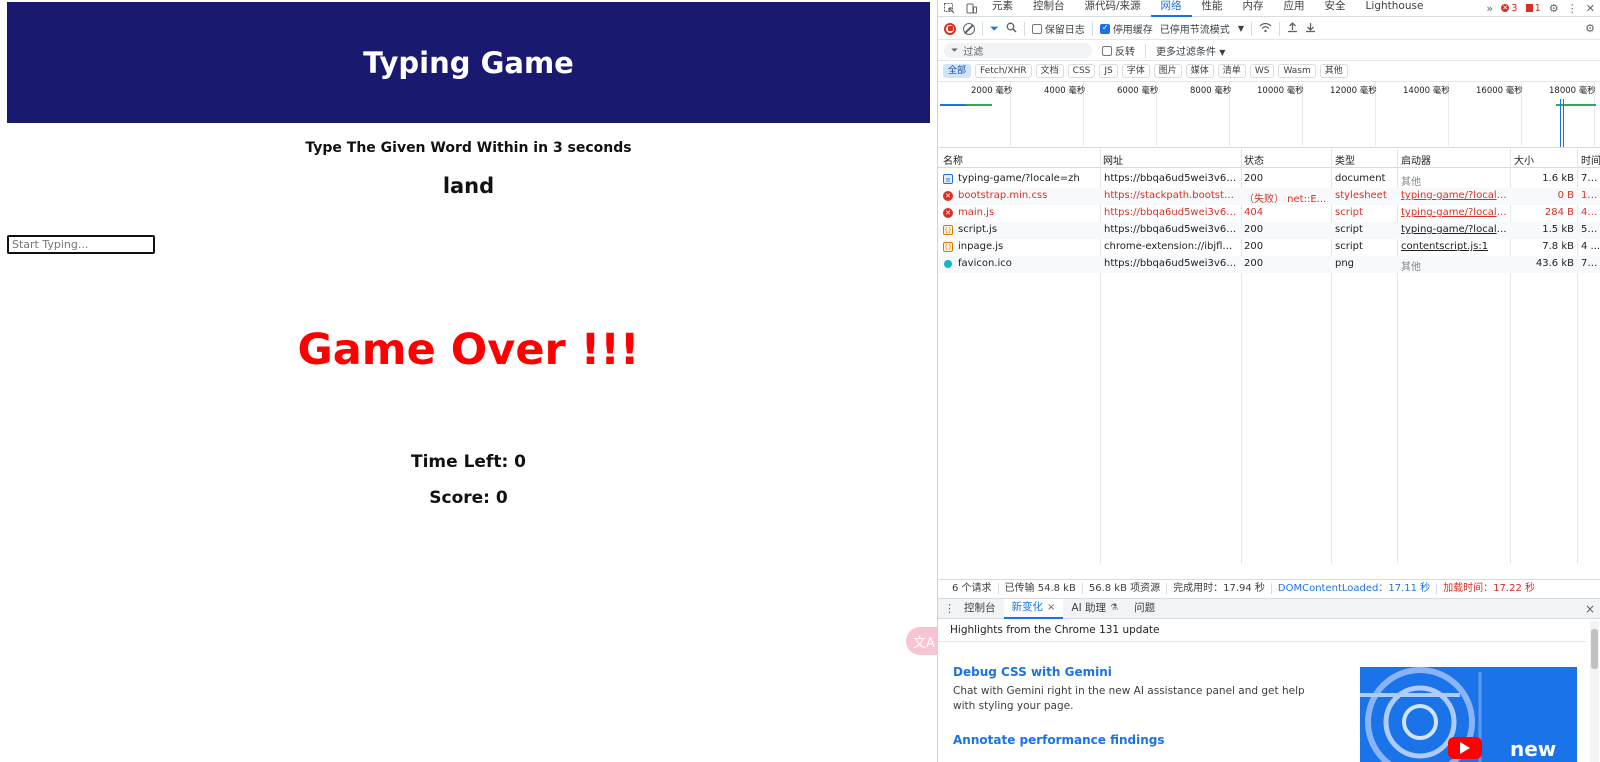  What do you see at coordinates (1003, 71) in the screenshot?
I see `type-filter-fetch-xhr: Fetch/XHR` at bounding box center [1003, 71].